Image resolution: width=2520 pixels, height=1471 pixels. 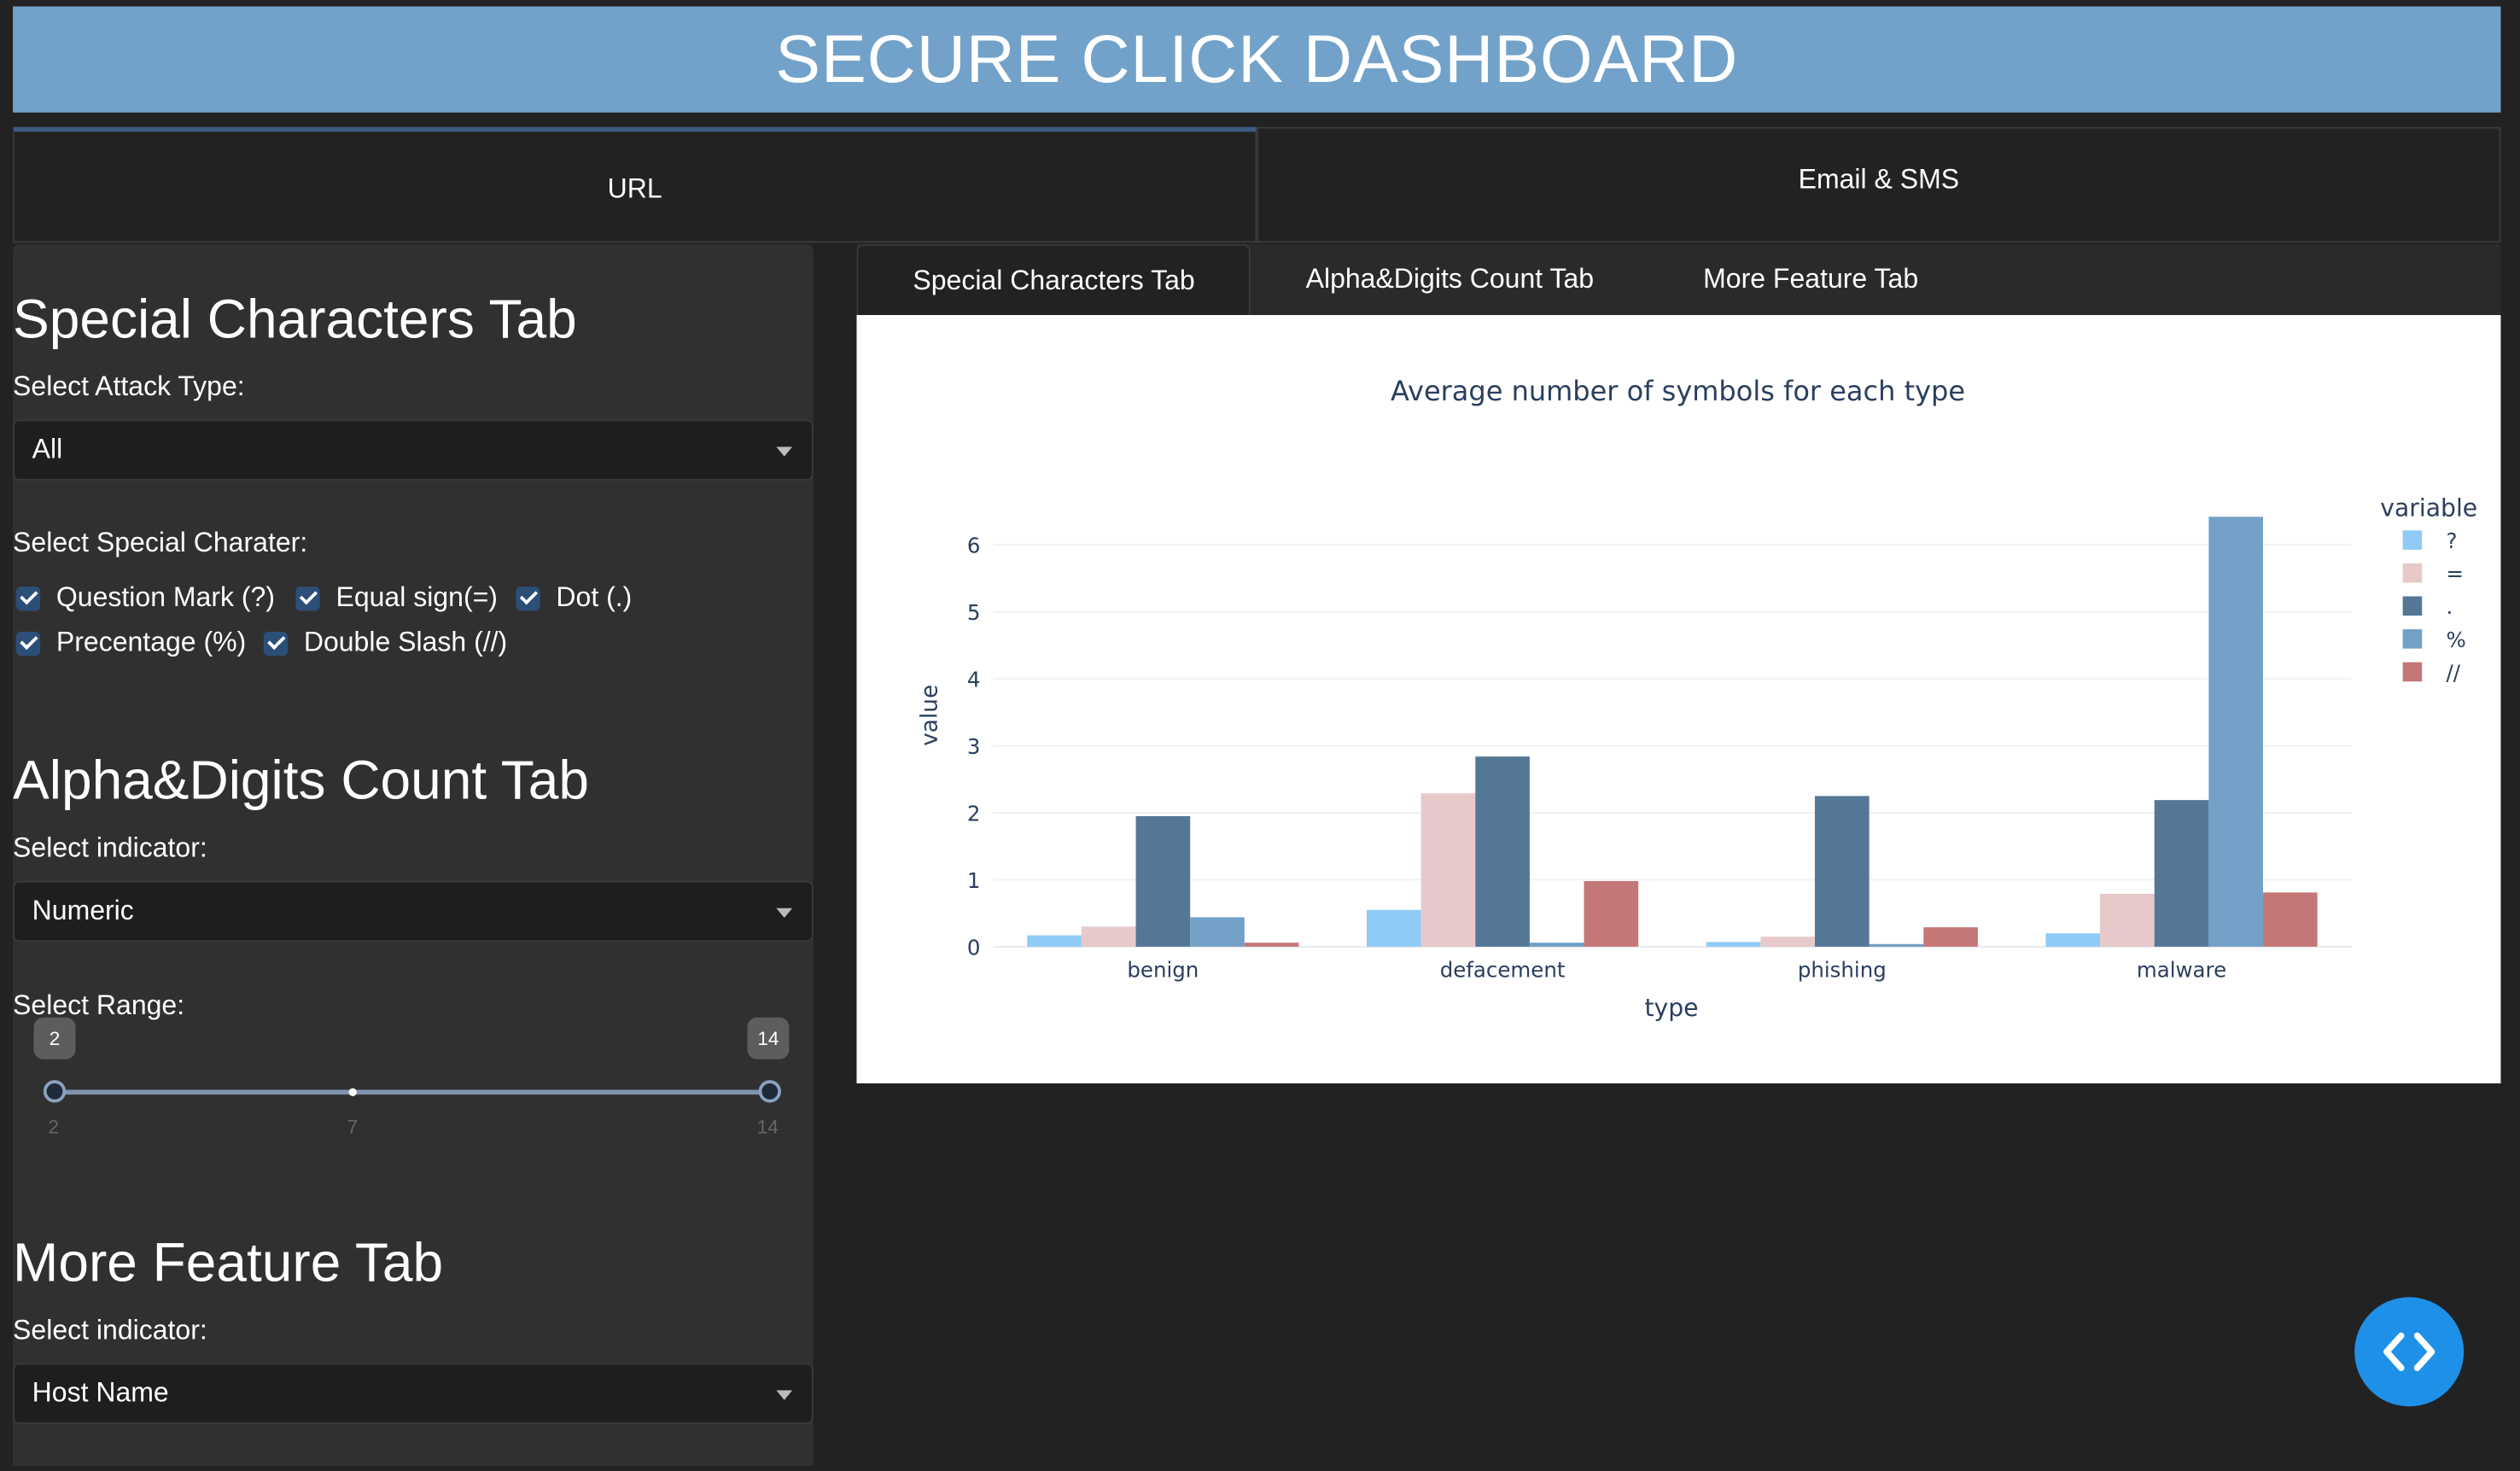 What do you see at coordinates (54, 1126) in the screenshot?
I see `range-tick-label: 2` at bounding box center [54, 1126].